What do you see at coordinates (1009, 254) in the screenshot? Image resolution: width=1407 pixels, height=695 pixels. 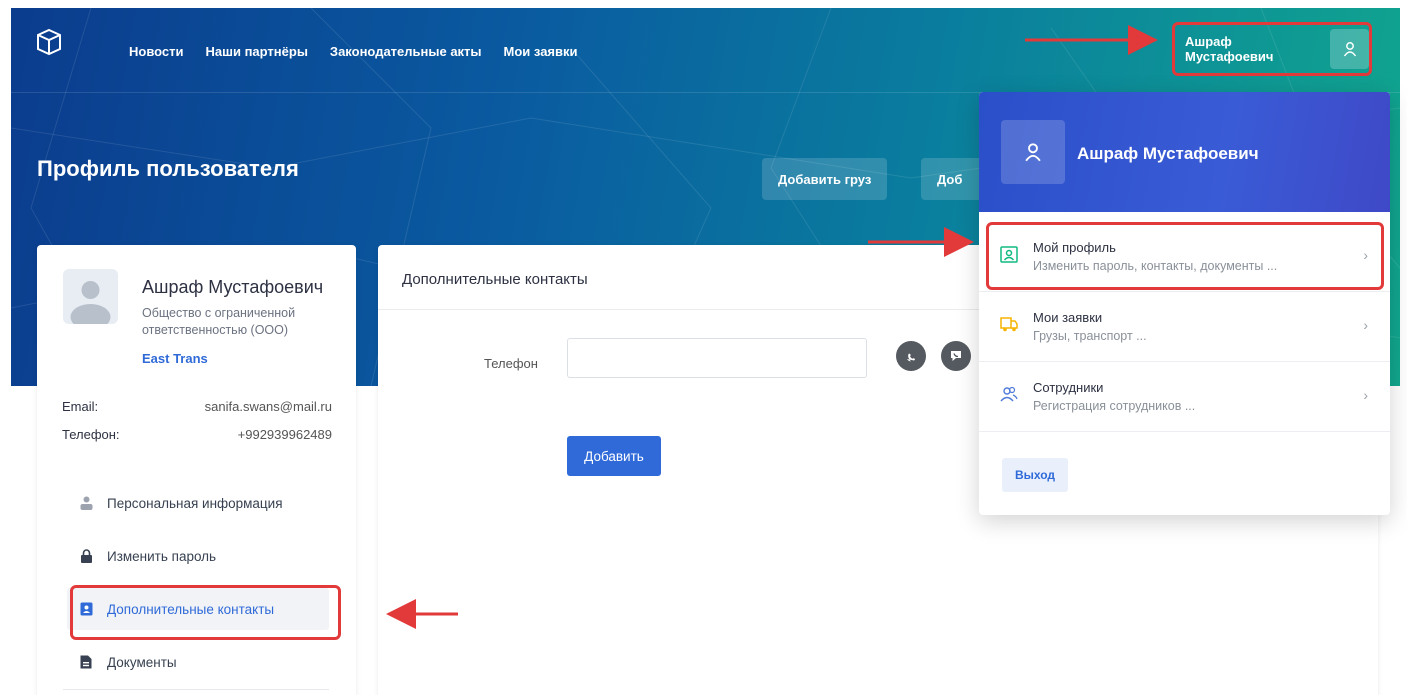 I see `profile-icon` at bounding box center [1009, 254].